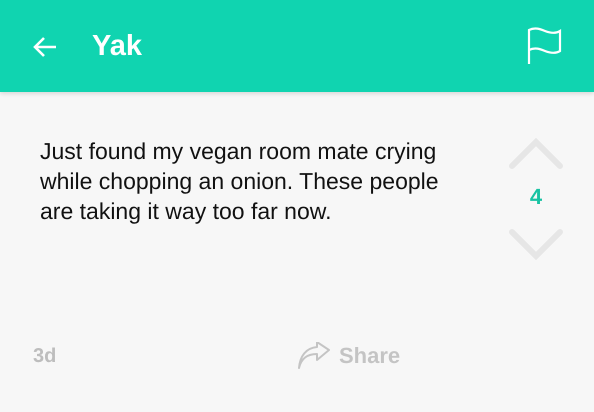 This screenshot has height=412, width=594. Describe the element at coordinates (117, 46) in the screenshot. I see `screen-title: Yak` at that location.